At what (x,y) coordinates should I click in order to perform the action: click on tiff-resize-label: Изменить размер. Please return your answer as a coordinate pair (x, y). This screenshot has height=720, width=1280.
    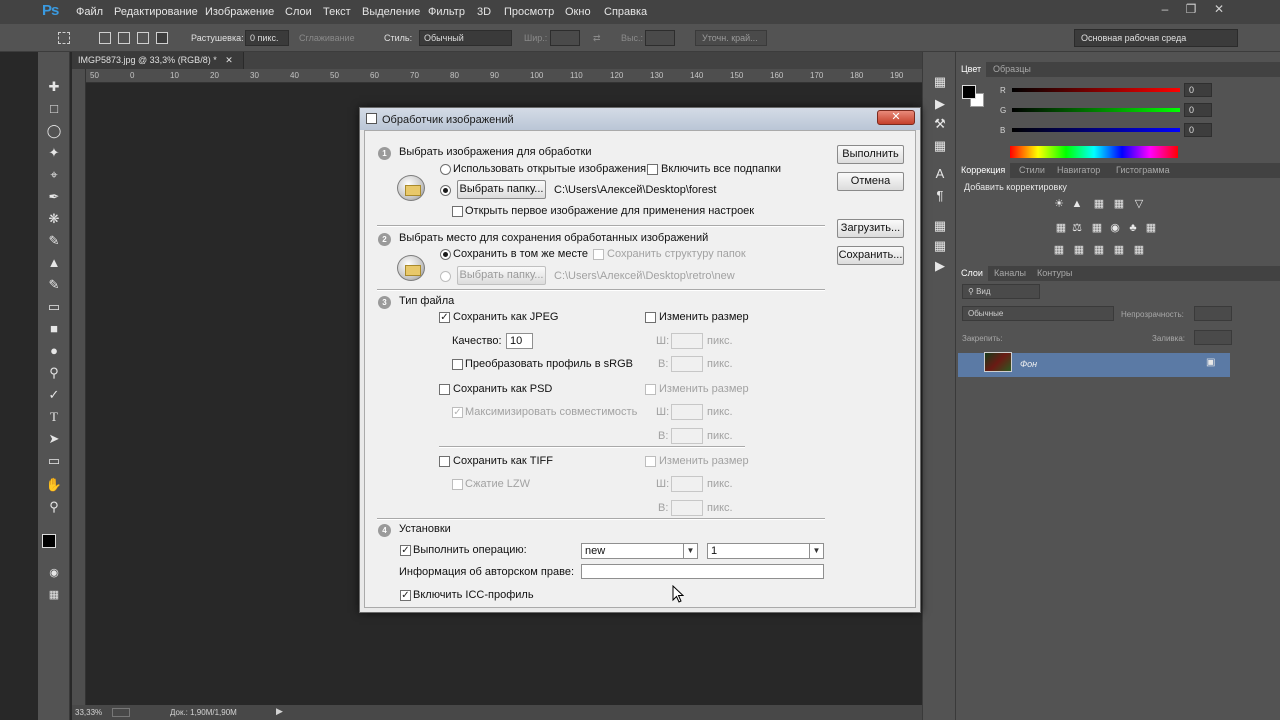
    Looking at the image, I should click on (704, 461).